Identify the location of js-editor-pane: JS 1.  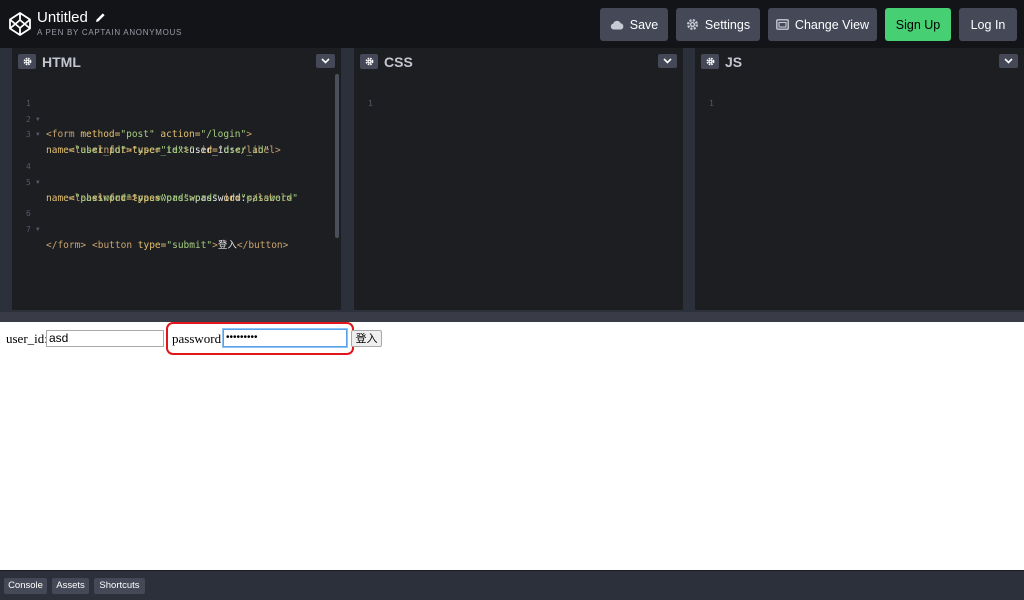
(859, 179).